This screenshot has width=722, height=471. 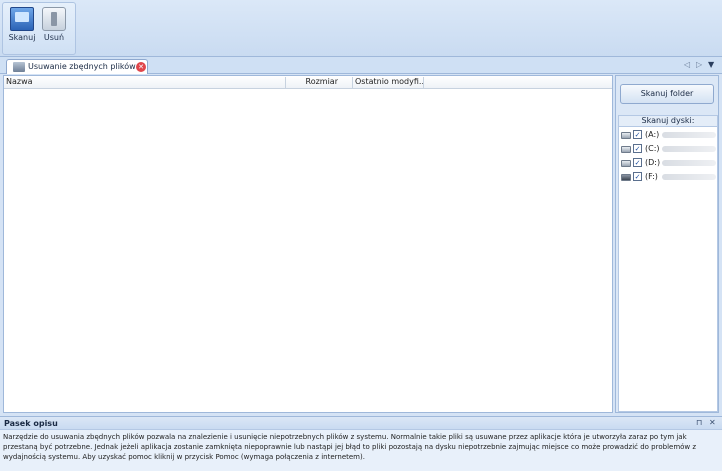 What do you see at coordinates (141, 82) in the screenshot?
I see `column-name: Nazwa` at bounding box center [141, 82].